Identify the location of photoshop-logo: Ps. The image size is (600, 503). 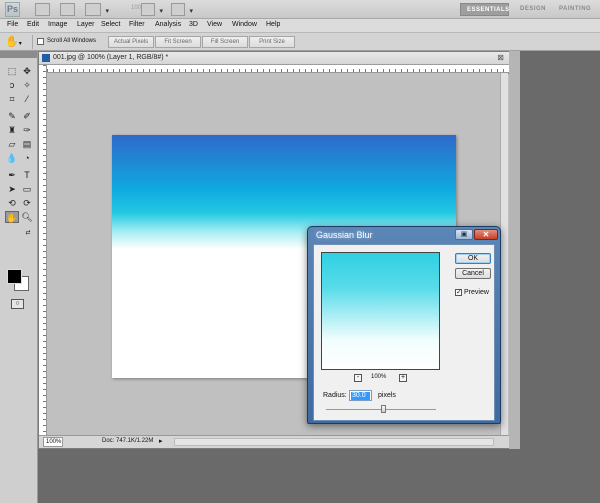
(12, 9).